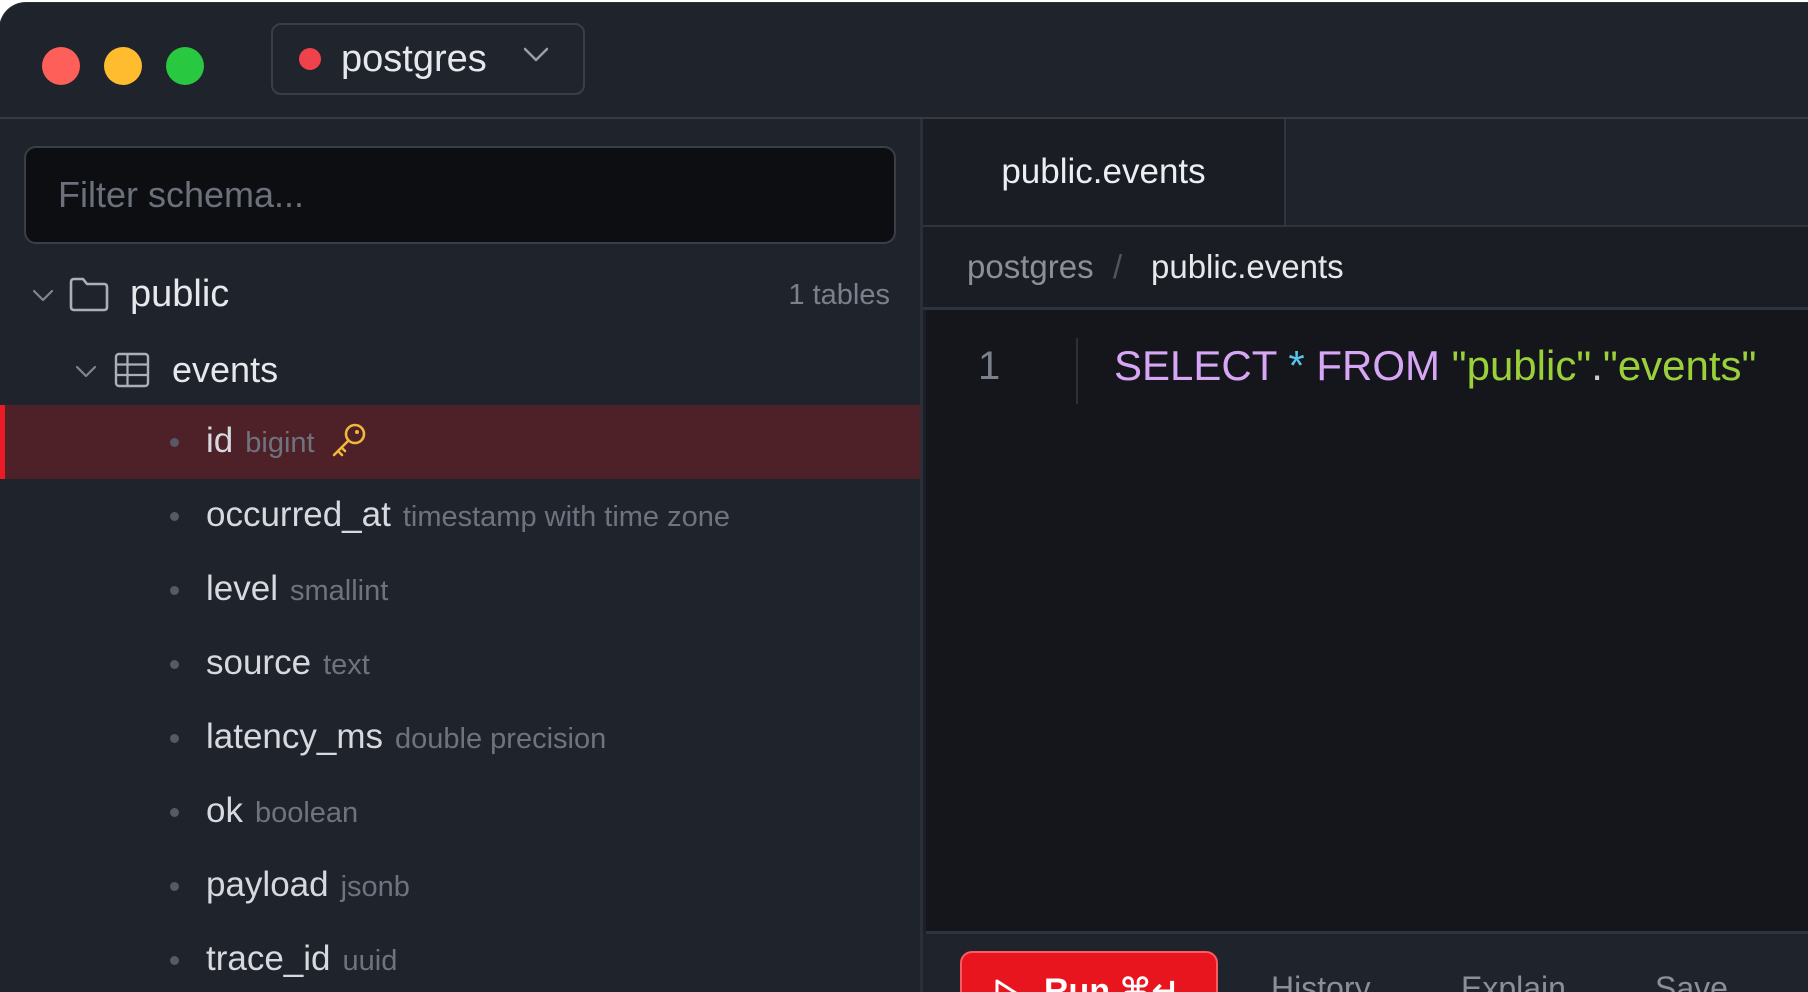  Describe the element at coordinates (1321, 981) in the screenshot. I see `history-button: History` at that location.